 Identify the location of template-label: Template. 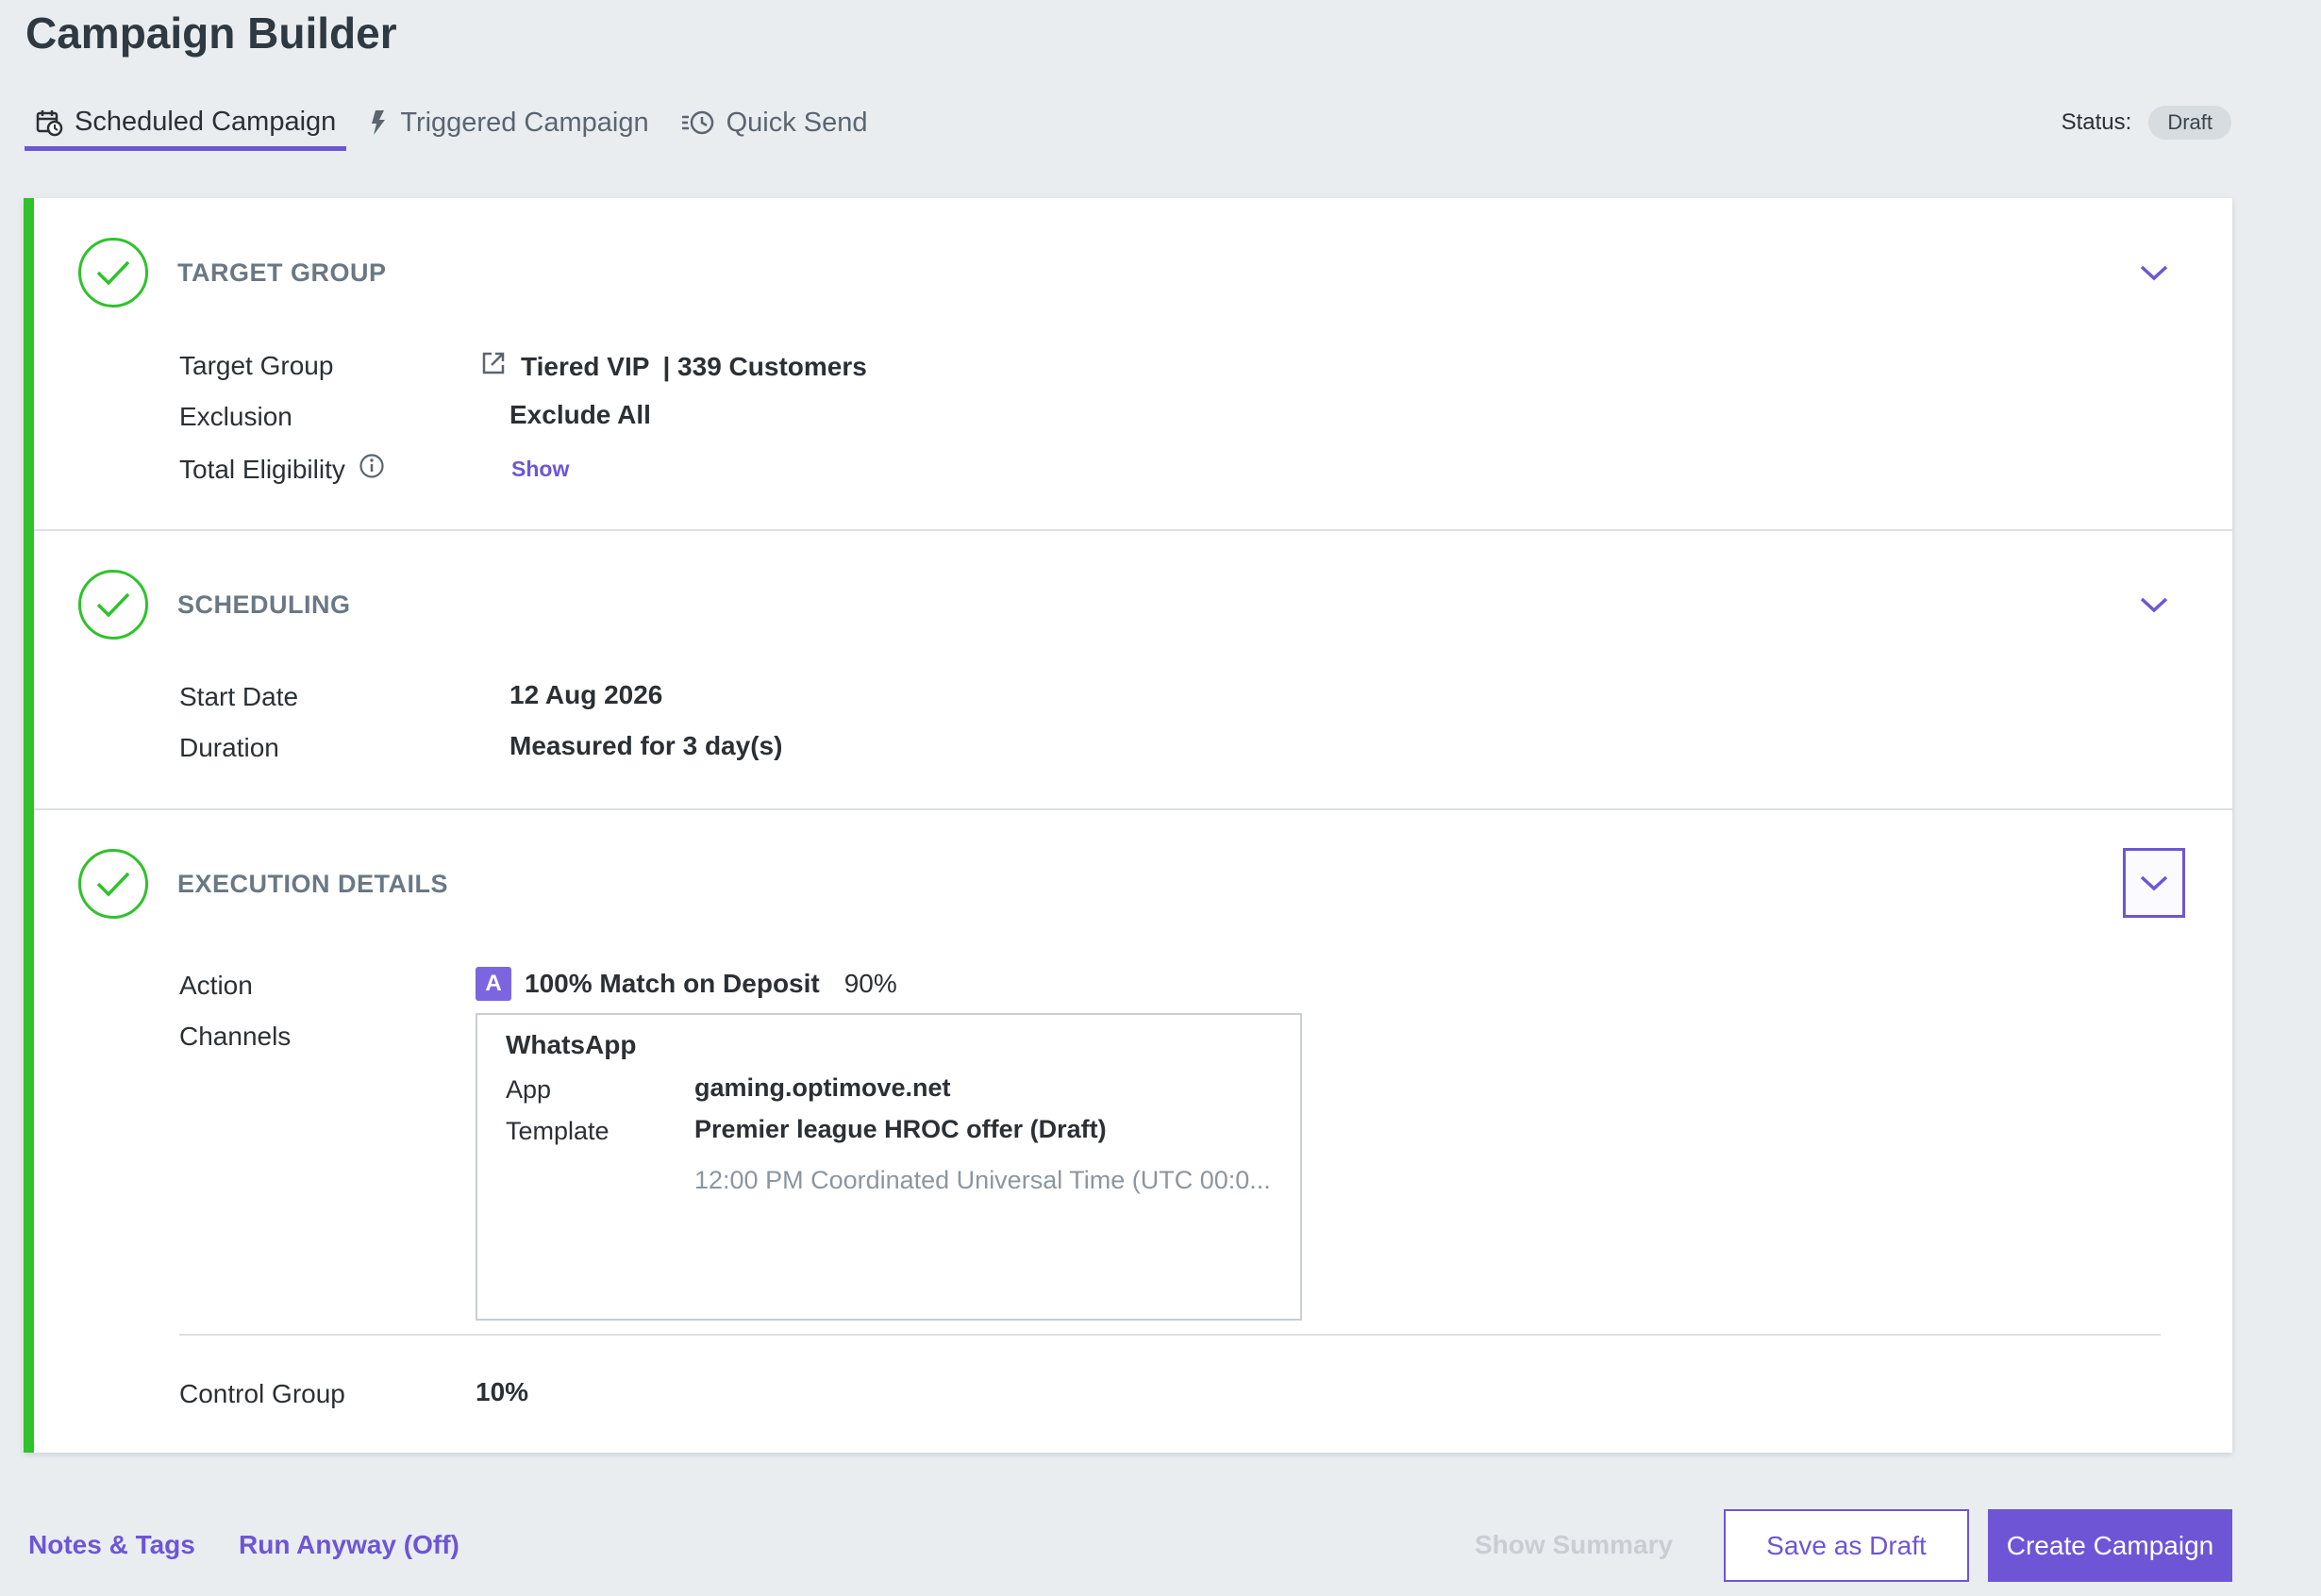
(557, 1131).